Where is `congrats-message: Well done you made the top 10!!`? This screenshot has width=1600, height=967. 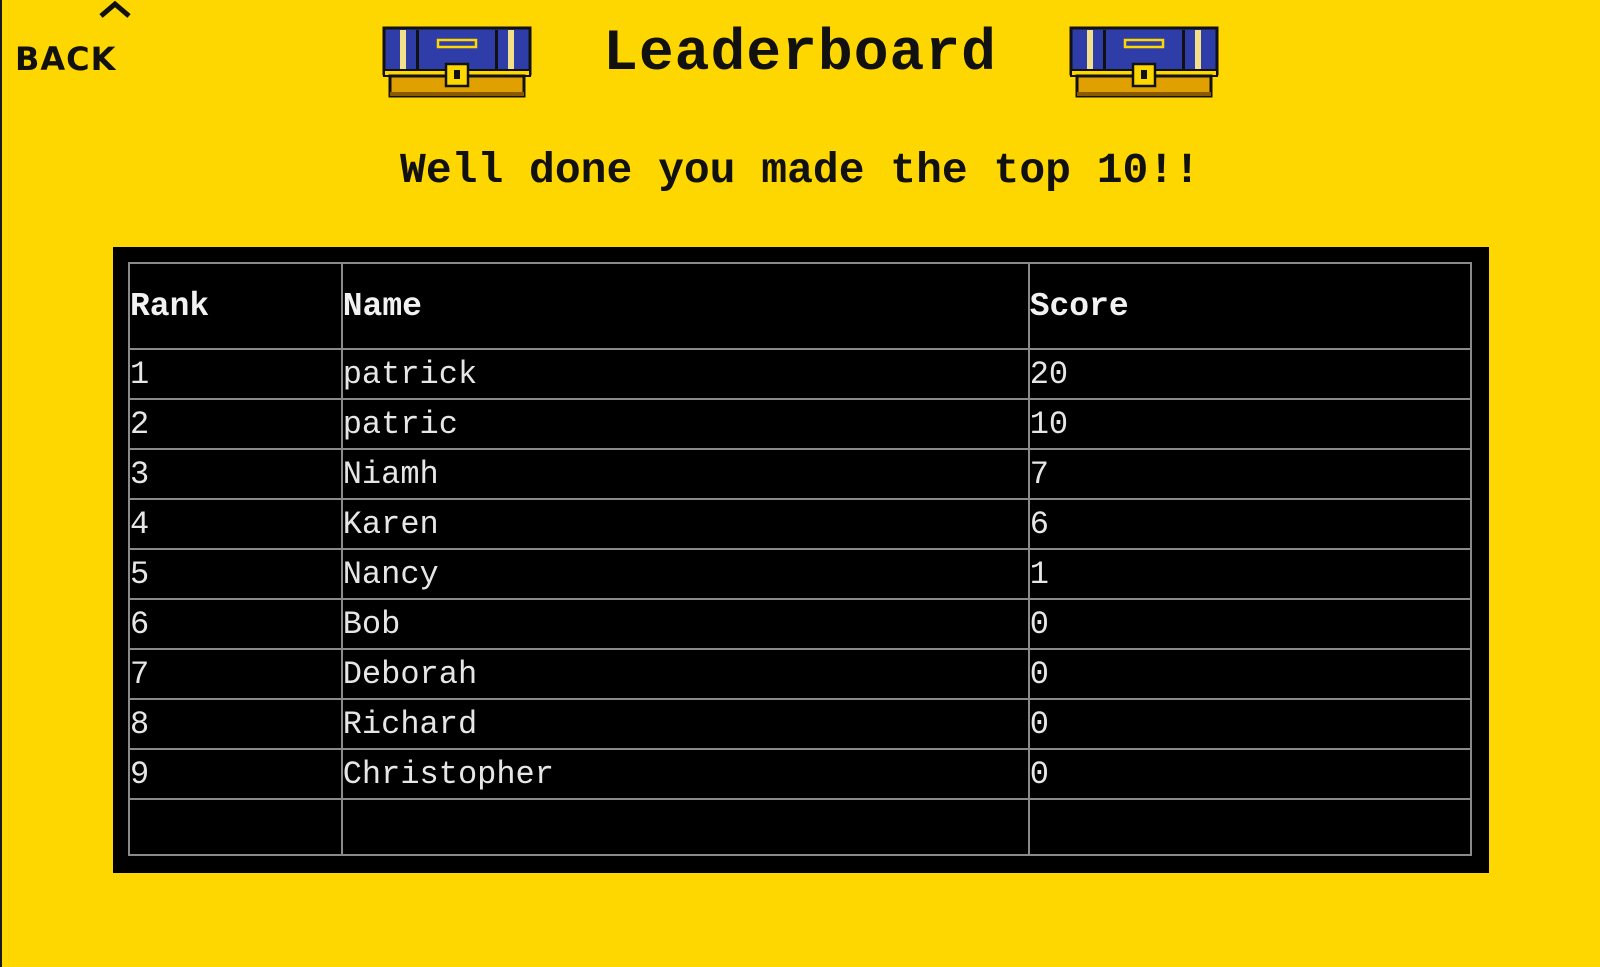 congrats-message: Well done you made the top 10!! is located at coordinates (800, 170).